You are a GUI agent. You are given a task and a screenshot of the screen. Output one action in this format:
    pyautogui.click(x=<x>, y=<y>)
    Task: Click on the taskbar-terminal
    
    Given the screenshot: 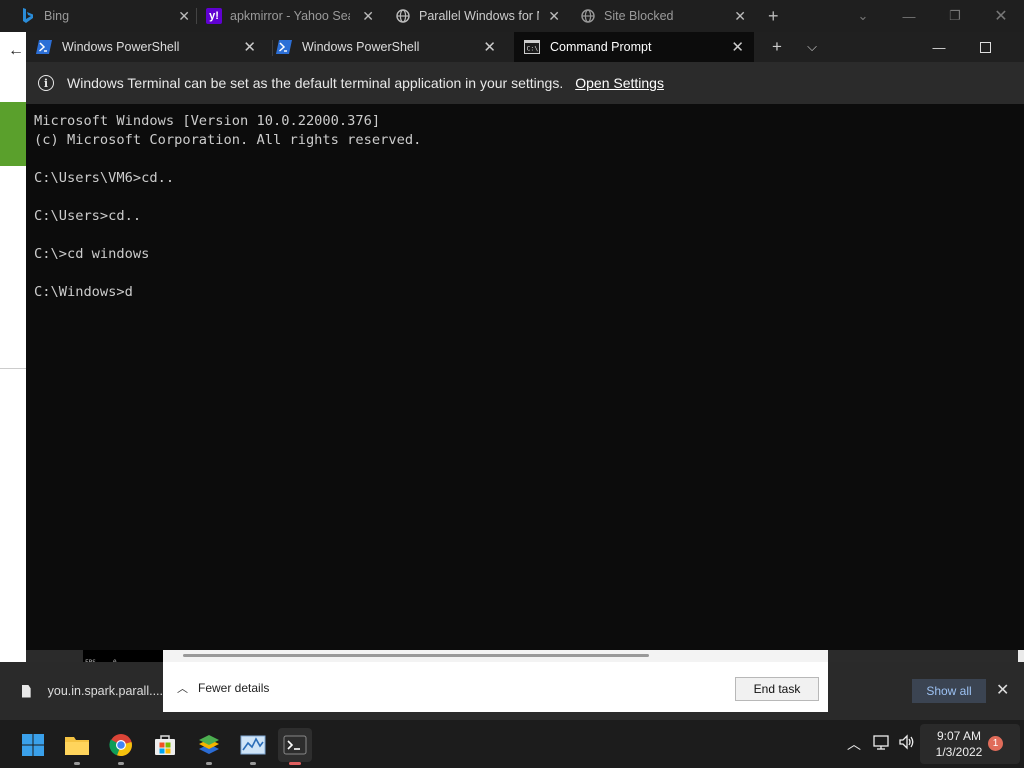 What is the action you would take?
    pyautogui.click(x=295, y=746)
    